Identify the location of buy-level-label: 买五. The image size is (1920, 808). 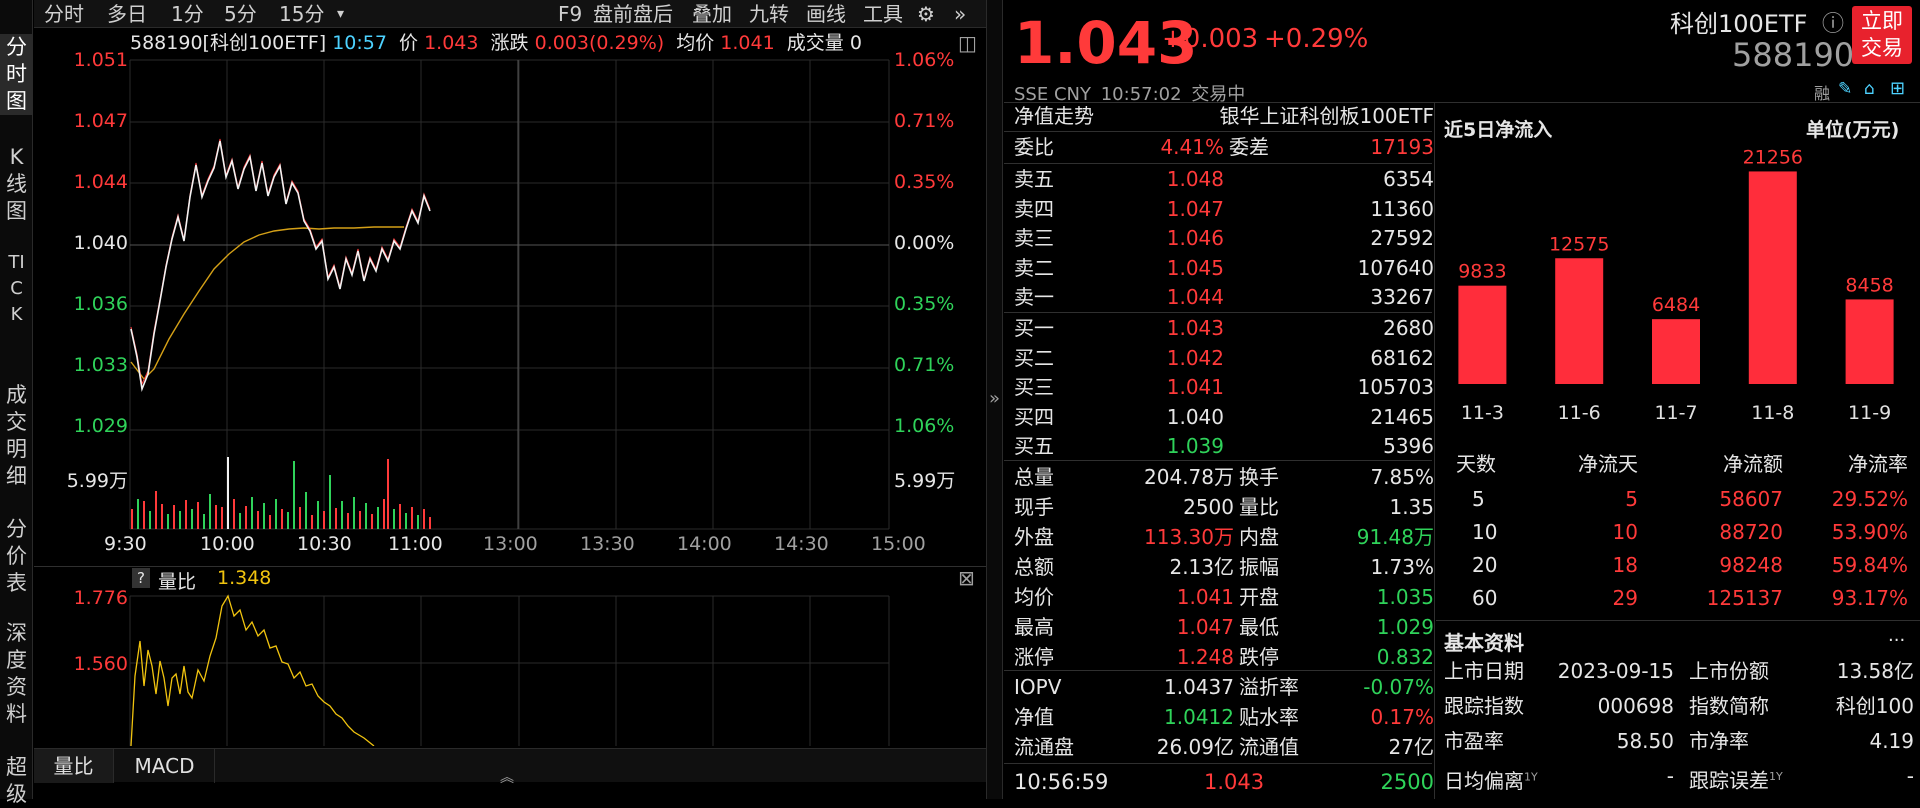
(1034, 446).